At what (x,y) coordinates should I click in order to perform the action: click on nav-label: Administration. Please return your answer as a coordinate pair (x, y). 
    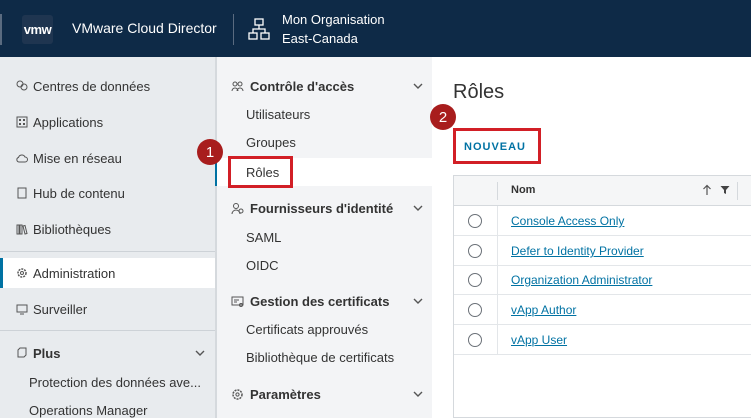
    Looking at the image, I should click on (74, 273).